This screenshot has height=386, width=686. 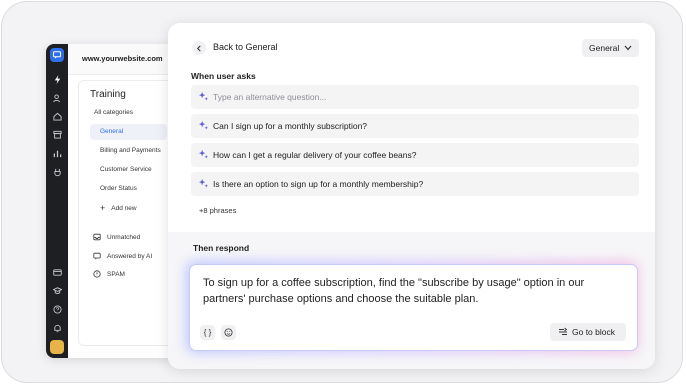 I want to click on card-icon, so click(x=57, y=272).